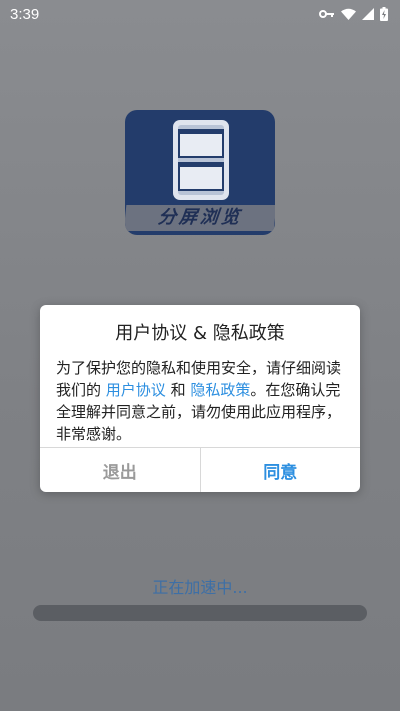 Image resolution: width=400 pixels, height=711 pixels. What do you see at coordinates (120, 470) in the screenshot?
I see `exit-button: 退出` at bounding box center [120, 470].